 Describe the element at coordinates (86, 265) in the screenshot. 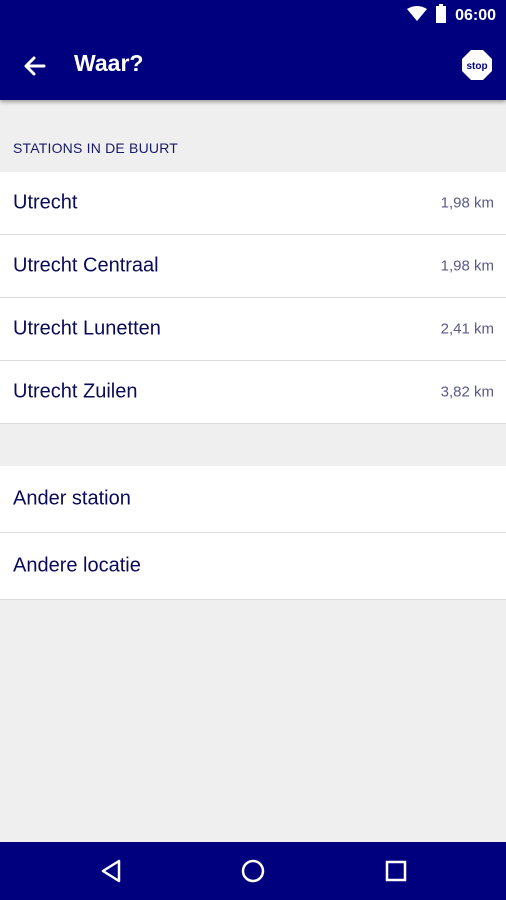

I see `station-name: Utrecht Centraal` at that location.